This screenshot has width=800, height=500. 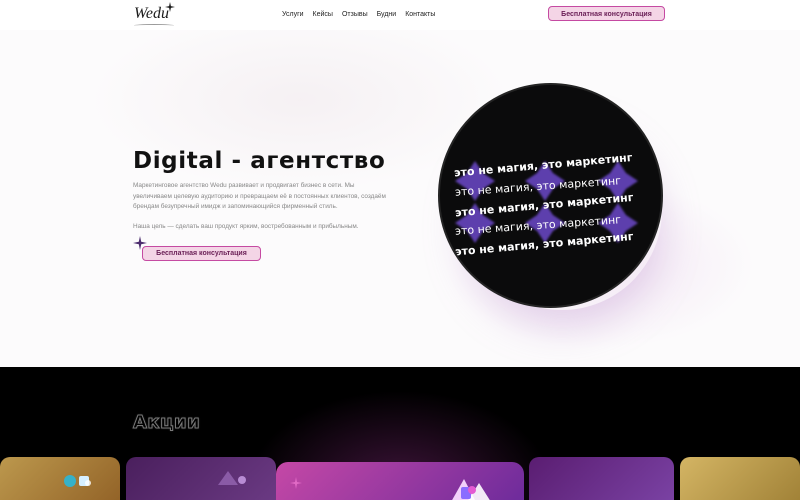 I want to click on logo: Wedu, so click(x=154, y=16).